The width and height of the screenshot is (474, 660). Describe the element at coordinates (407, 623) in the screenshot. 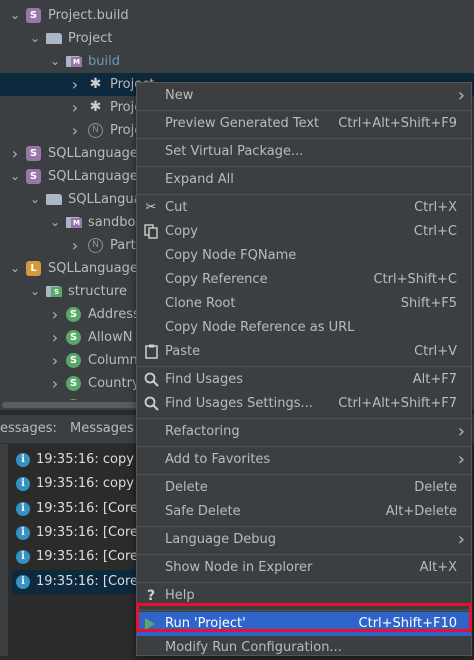

I see `menu-item-shortcut: Ctrl+Shift+F10` at that location.